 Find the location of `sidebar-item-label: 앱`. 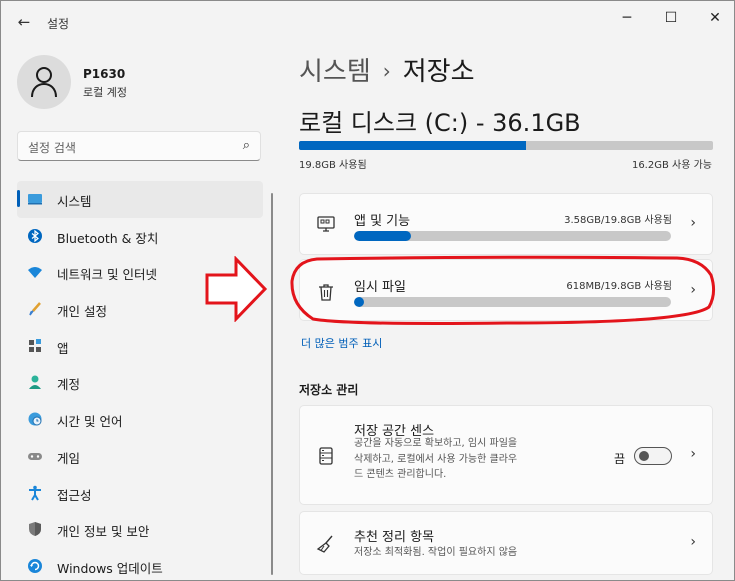

sidebar-item-label: 앱 is located at coordinates (63, 348).